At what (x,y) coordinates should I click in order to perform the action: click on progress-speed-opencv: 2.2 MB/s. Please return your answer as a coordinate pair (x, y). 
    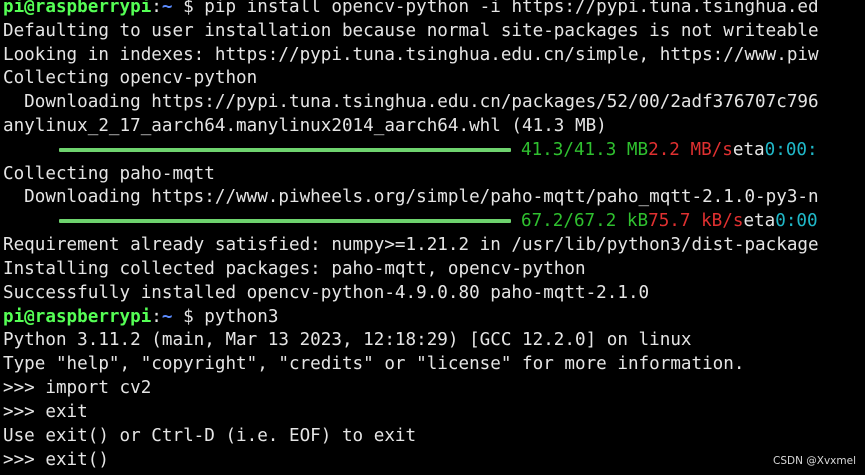
    Looking at the image, I should click on (690, 150).